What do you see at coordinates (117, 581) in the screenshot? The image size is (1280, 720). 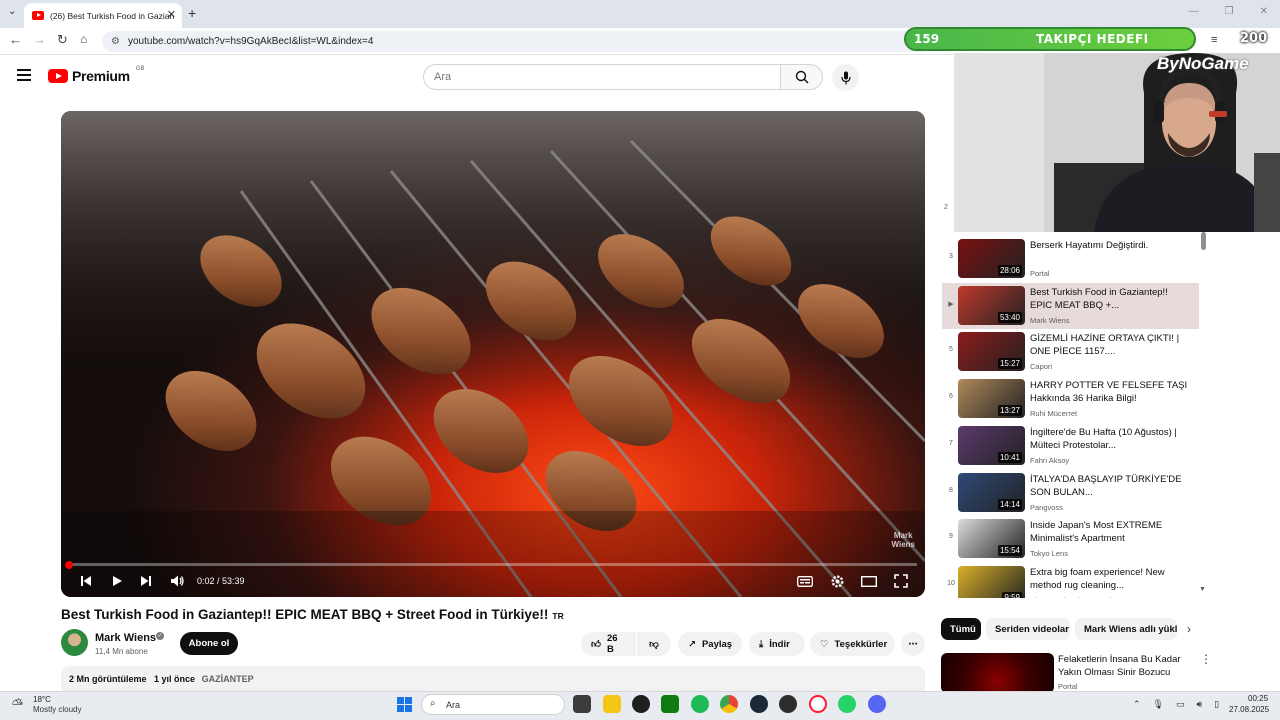 I see `play-icon` at bounding box center [117, 581].